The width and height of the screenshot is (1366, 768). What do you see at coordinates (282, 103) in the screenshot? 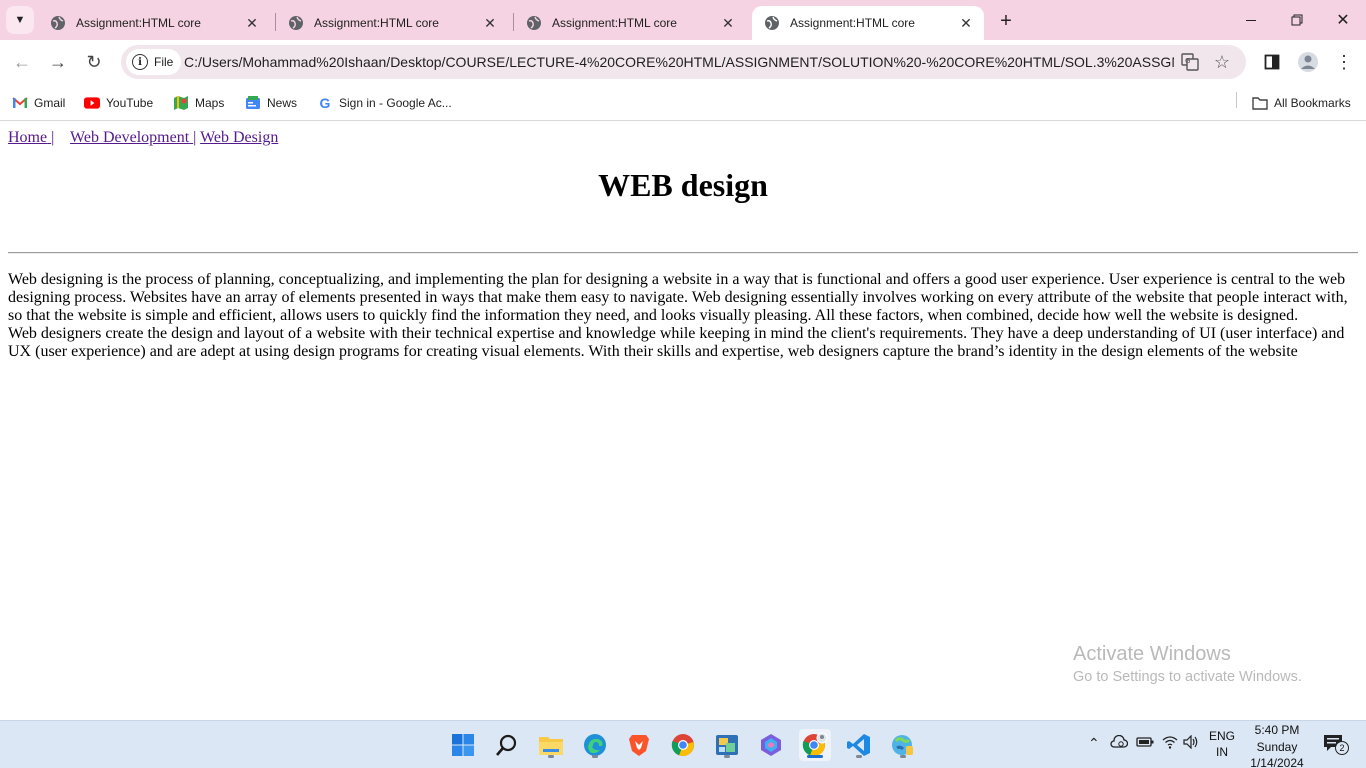
I see `bookmark-label: News` at bounding box center [282, 103].